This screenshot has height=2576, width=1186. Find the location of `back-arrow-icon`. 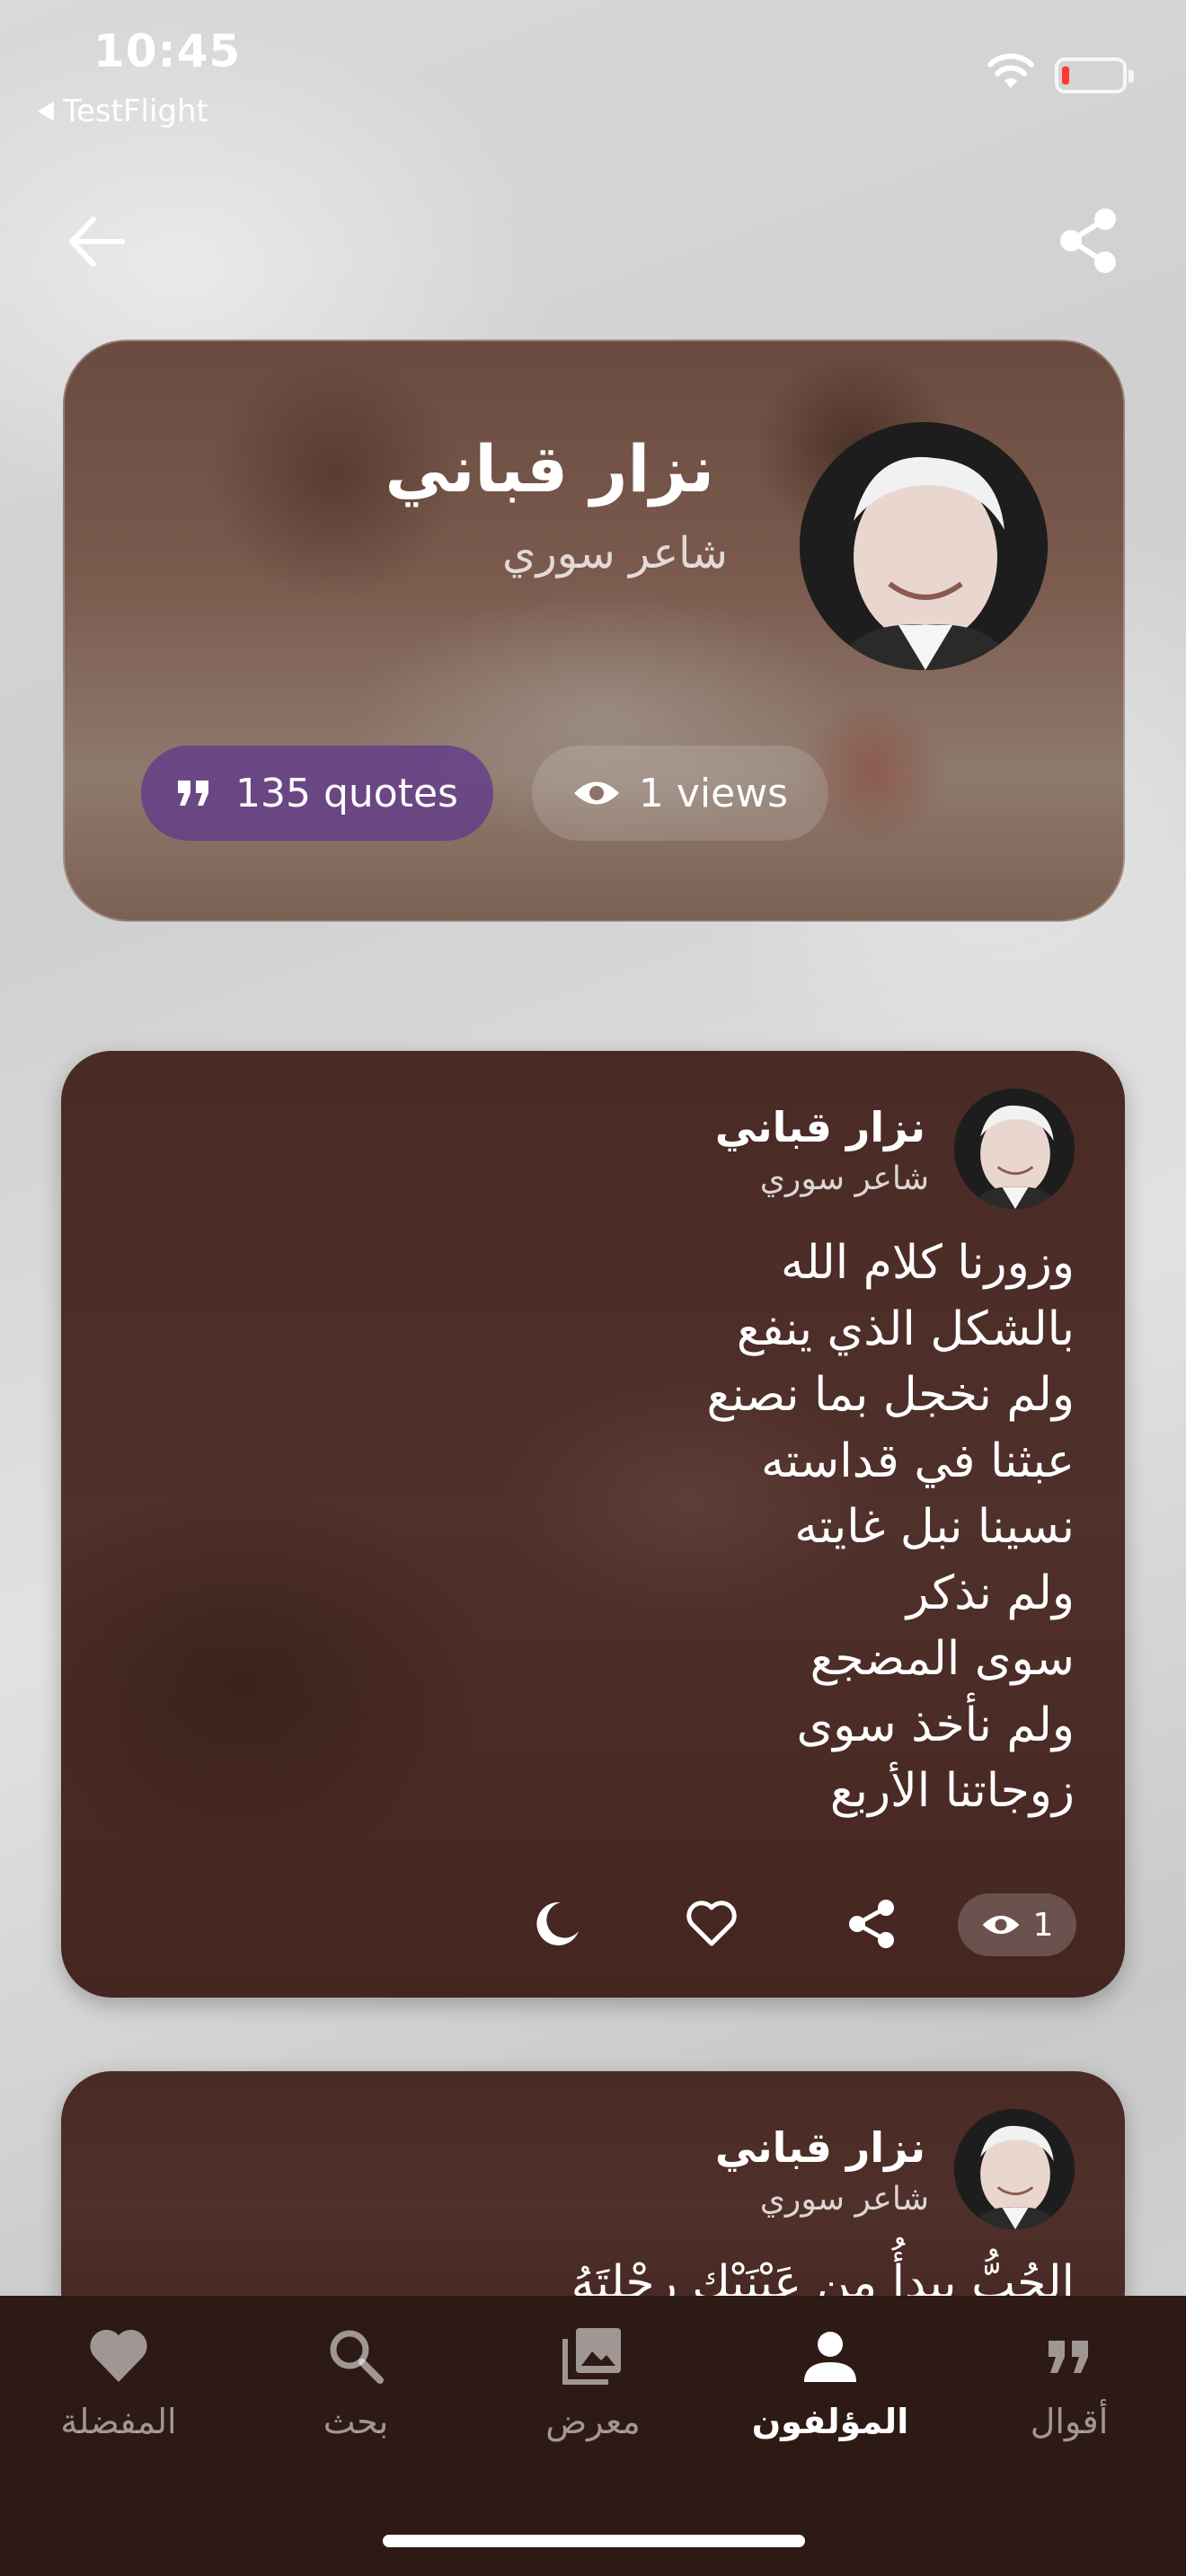

back-arrow-icon is located at coordinates (96, 241).